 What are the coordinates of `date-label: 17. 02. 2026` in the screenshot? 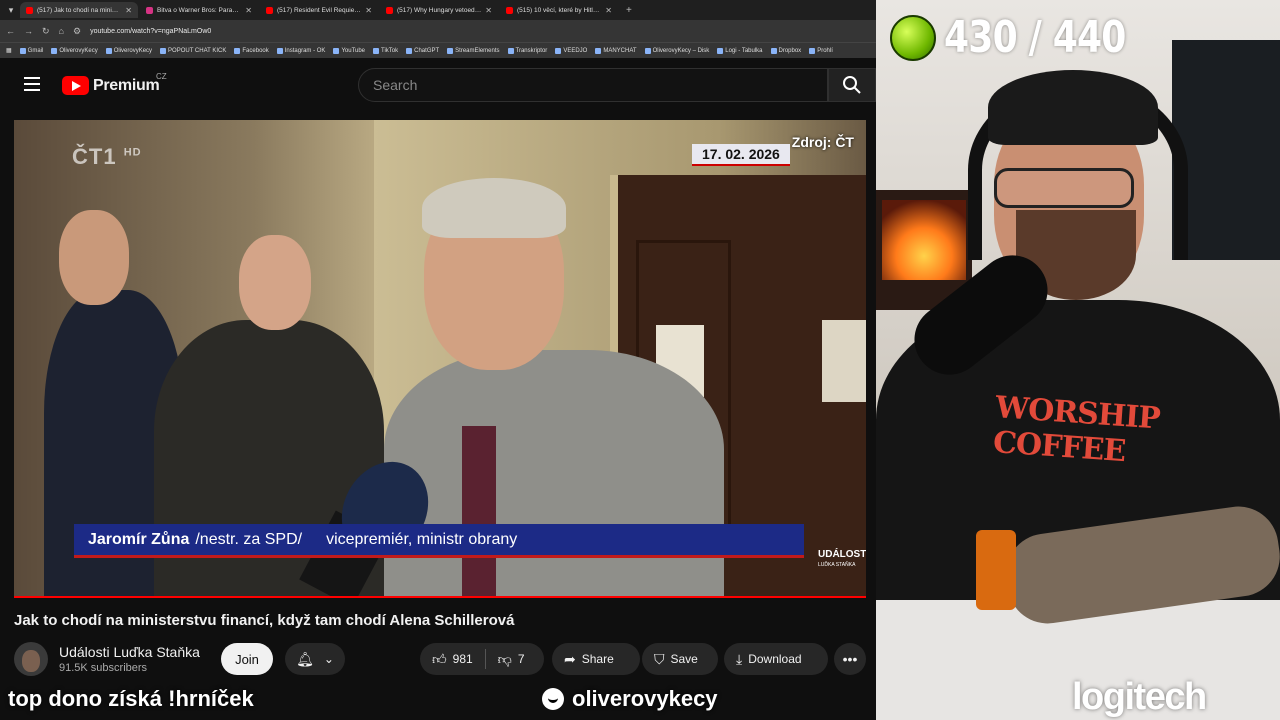 It's located at (741, 155).